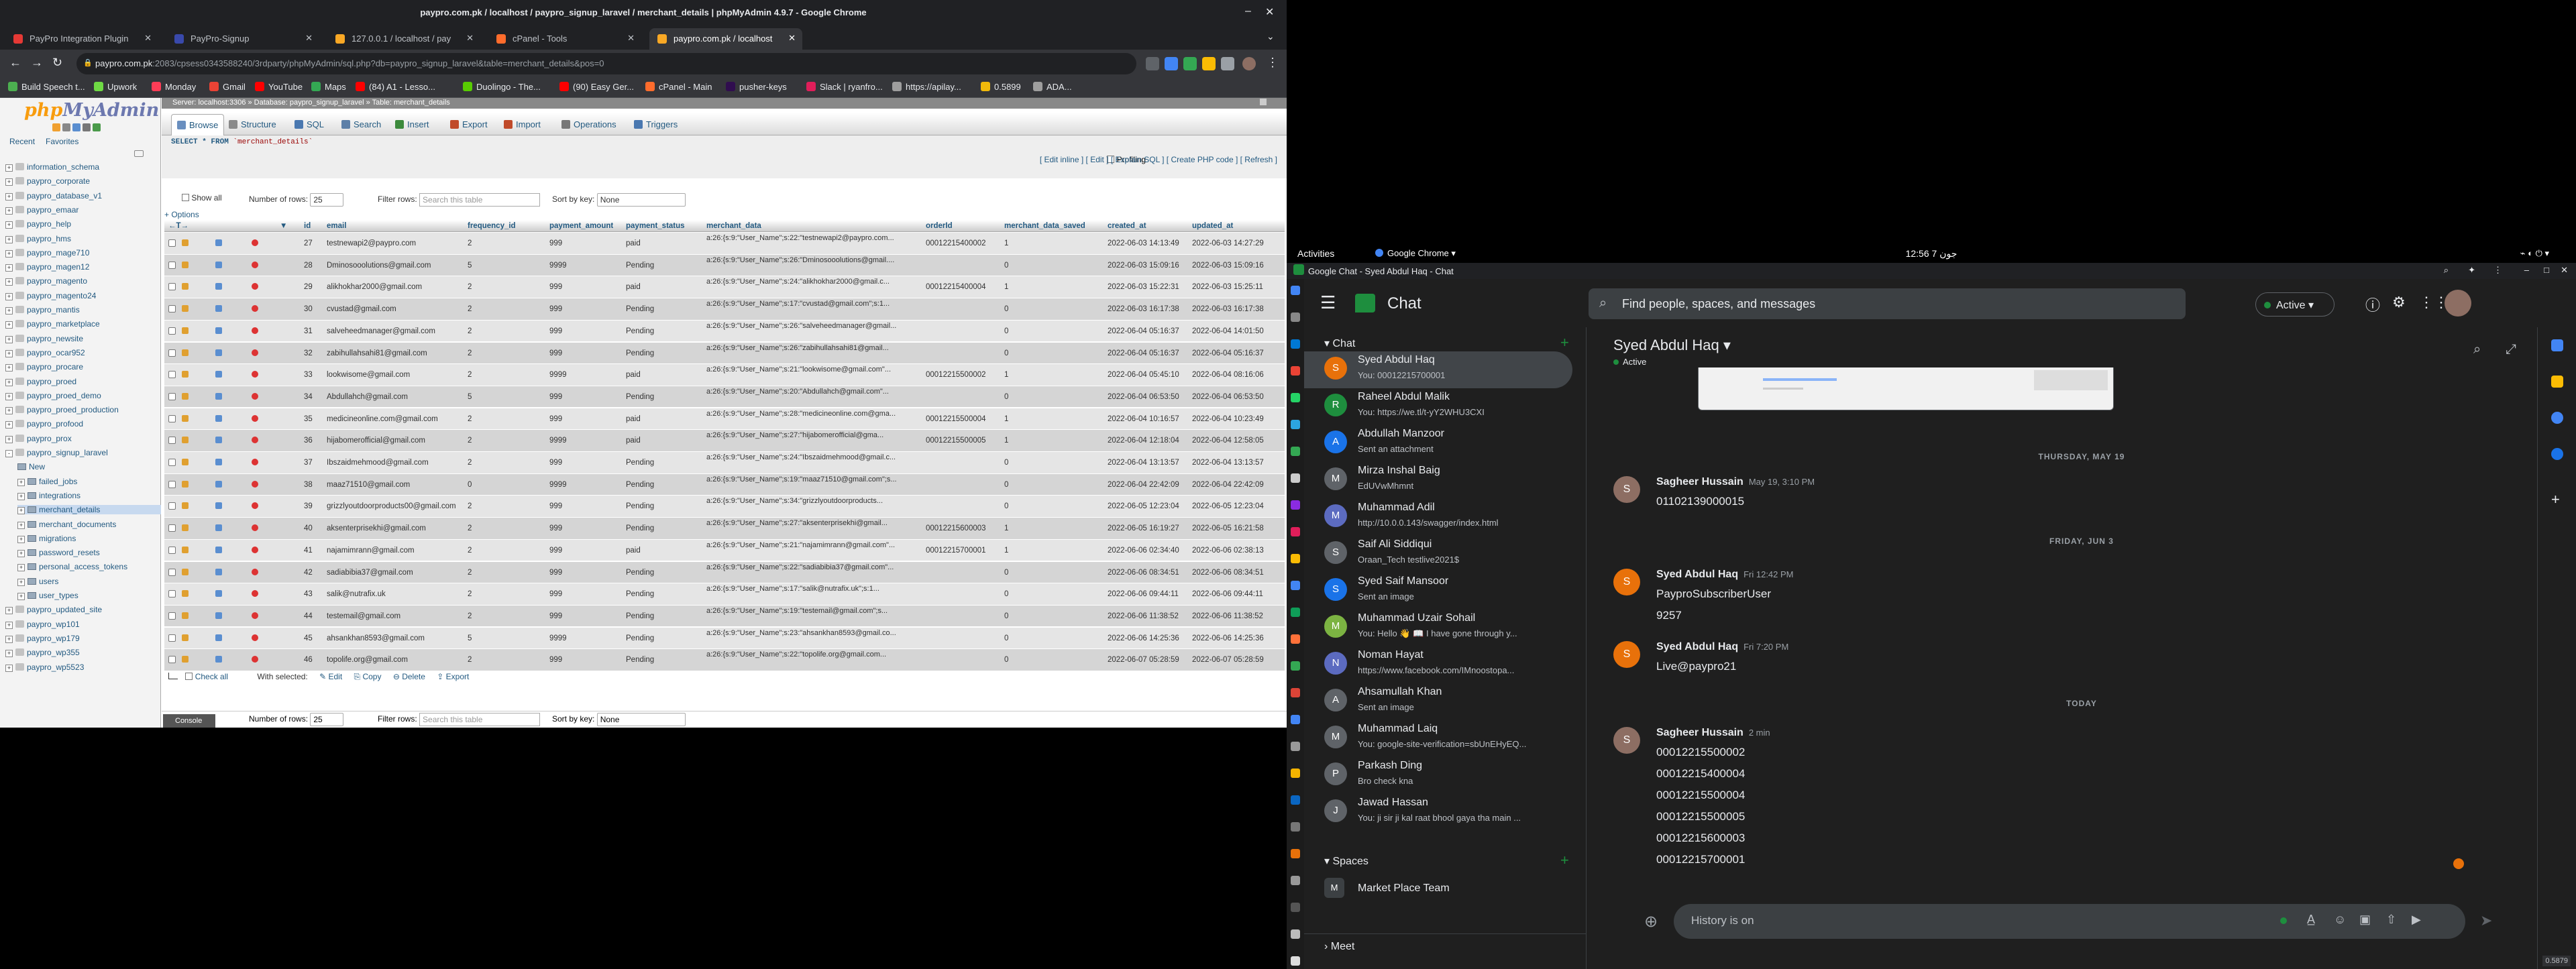  I want to click on database-item: + paypro_marketplace, so click(83, 324).